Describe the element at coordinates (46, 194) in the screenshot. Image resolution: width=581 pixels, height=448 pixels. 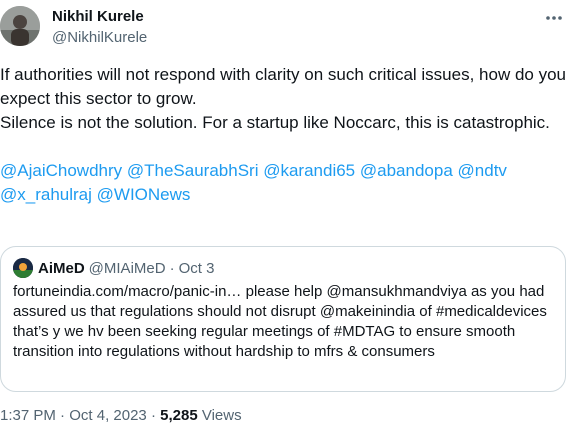
I see `mention-link: @x_rahulraj` at that location.